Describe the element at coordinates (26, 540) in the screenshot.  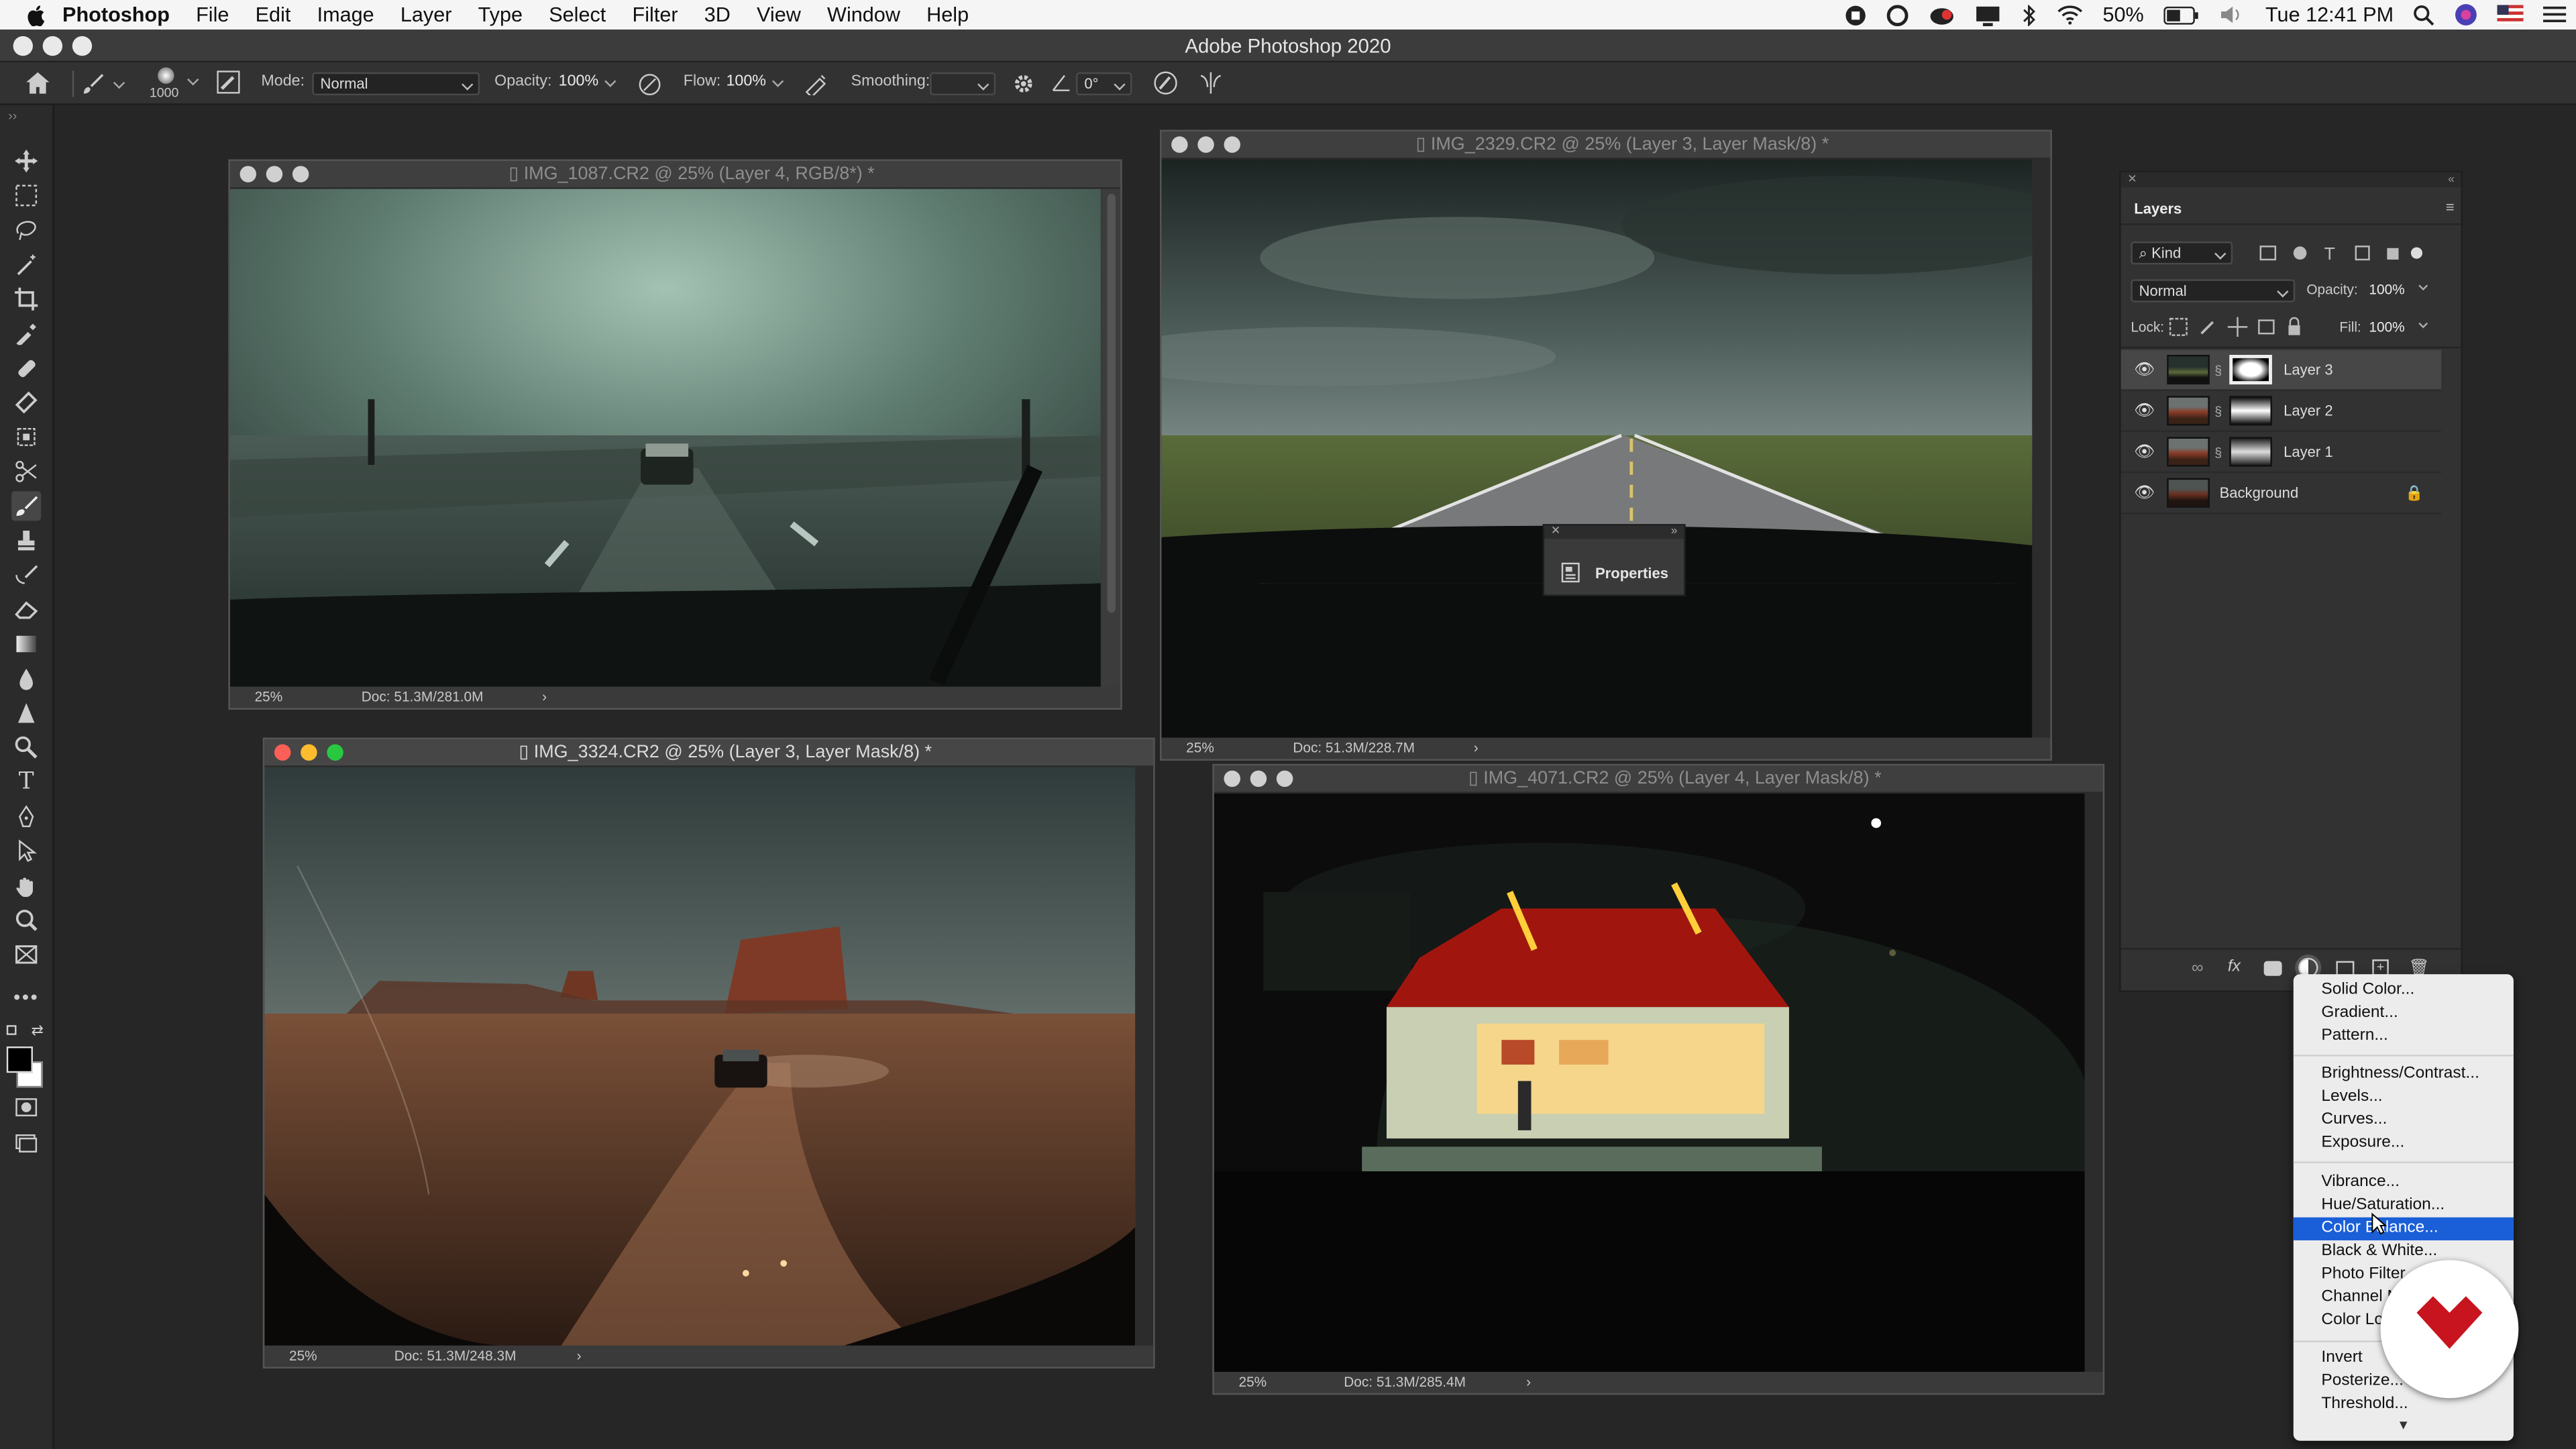
I see `clone-stamp-tool-icon` at that location.